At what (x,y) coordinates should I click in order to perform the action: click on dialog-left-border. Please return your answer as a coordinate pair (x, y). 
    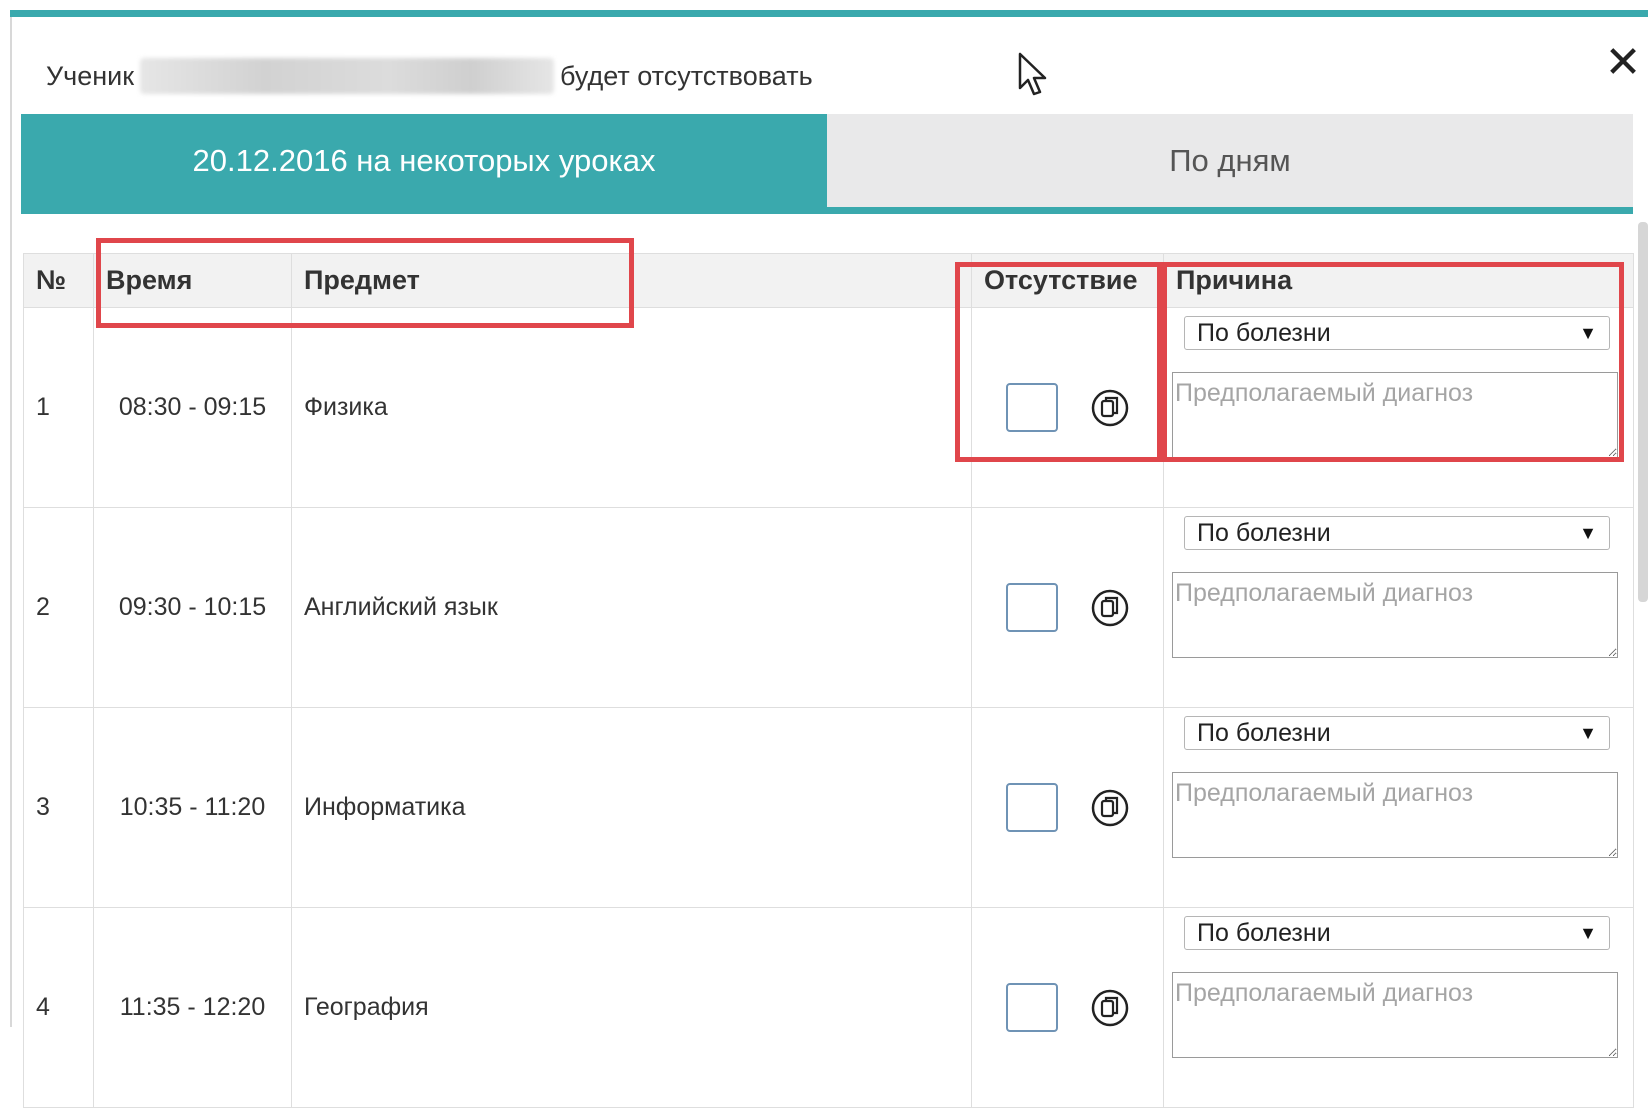
    Looking at the image, I should click on (11, 522).